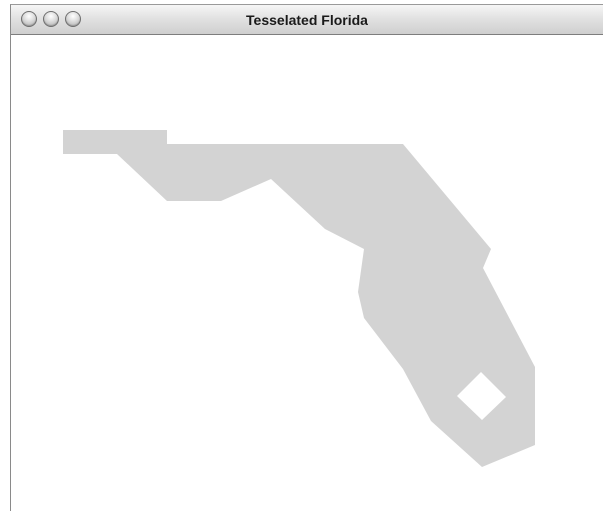 The height and width of the screenshot is (511, 603). I want to click on title-bar: Tesselated Florida, so click(307, 20).